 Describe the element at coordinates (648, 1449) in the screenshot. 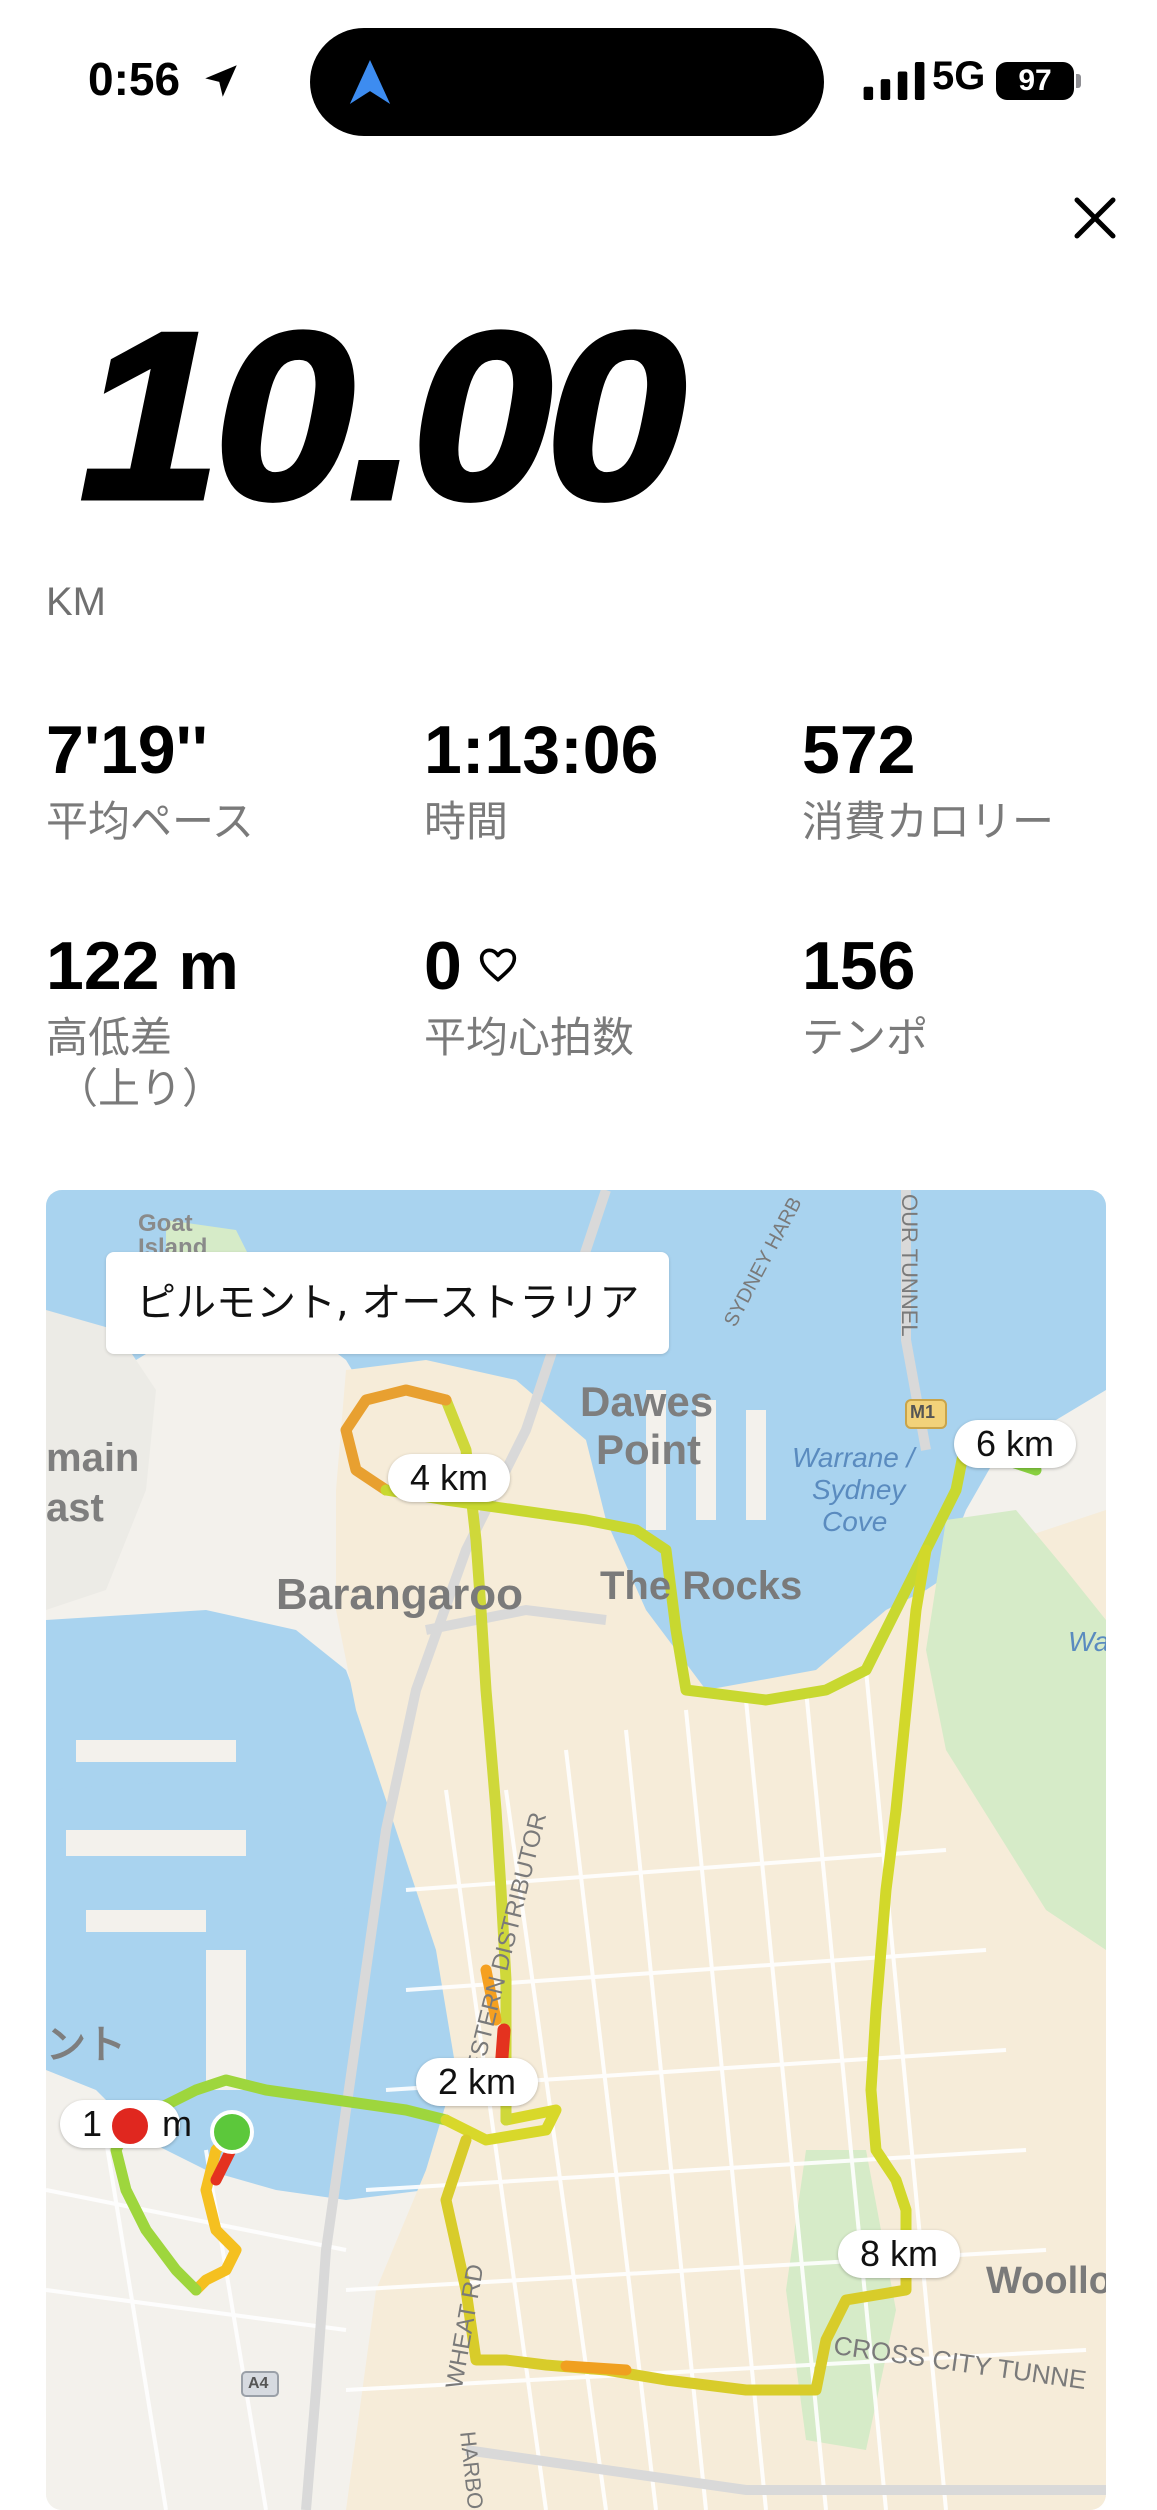

I see `map-label-point: Point` at that location.